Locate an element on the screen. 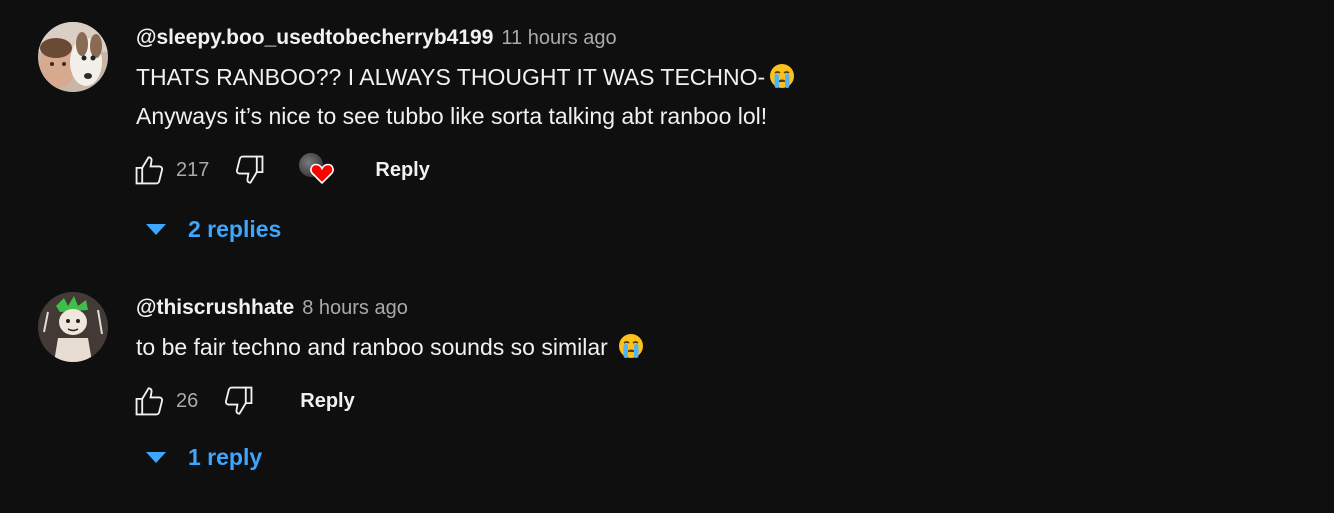  comment-header: @thiscrushhate 8 hours ago is located at coordinates (272, 308).